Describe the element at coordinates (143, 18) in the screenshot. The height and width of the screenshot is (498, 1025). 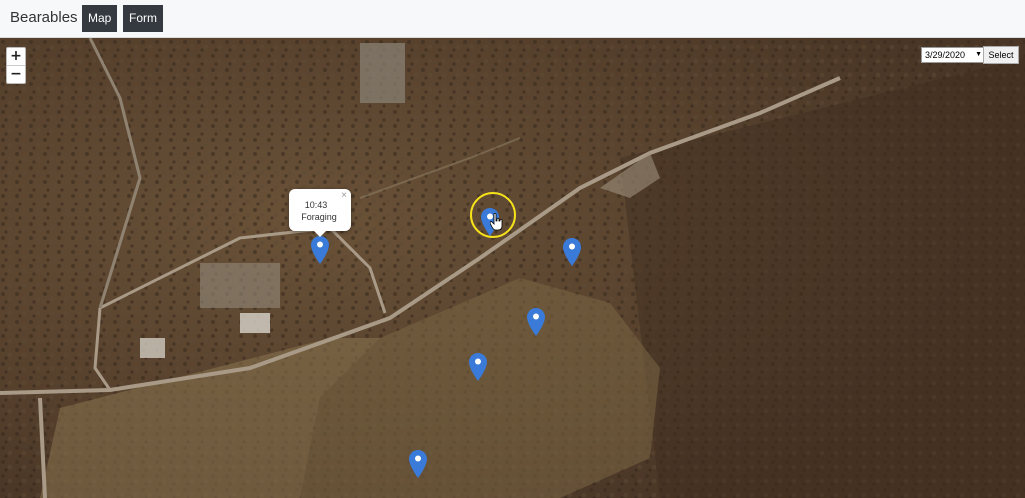
I see `form-nav-button: Form` at that location.